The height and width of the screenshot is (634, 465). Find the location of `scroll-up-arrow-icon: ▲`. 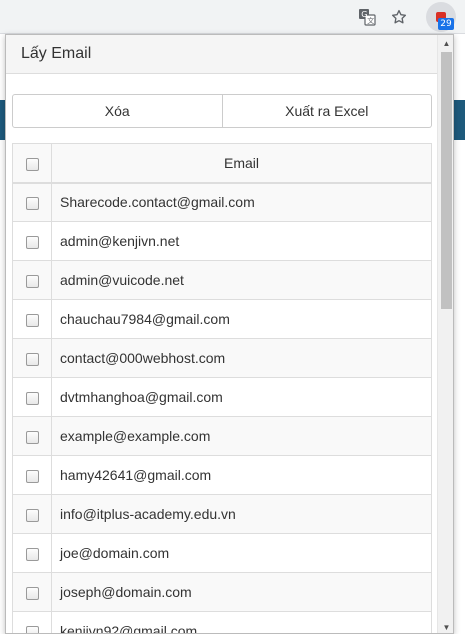

scroll-up-arrow-icon: ▲ is located at coordinates (445, 43).